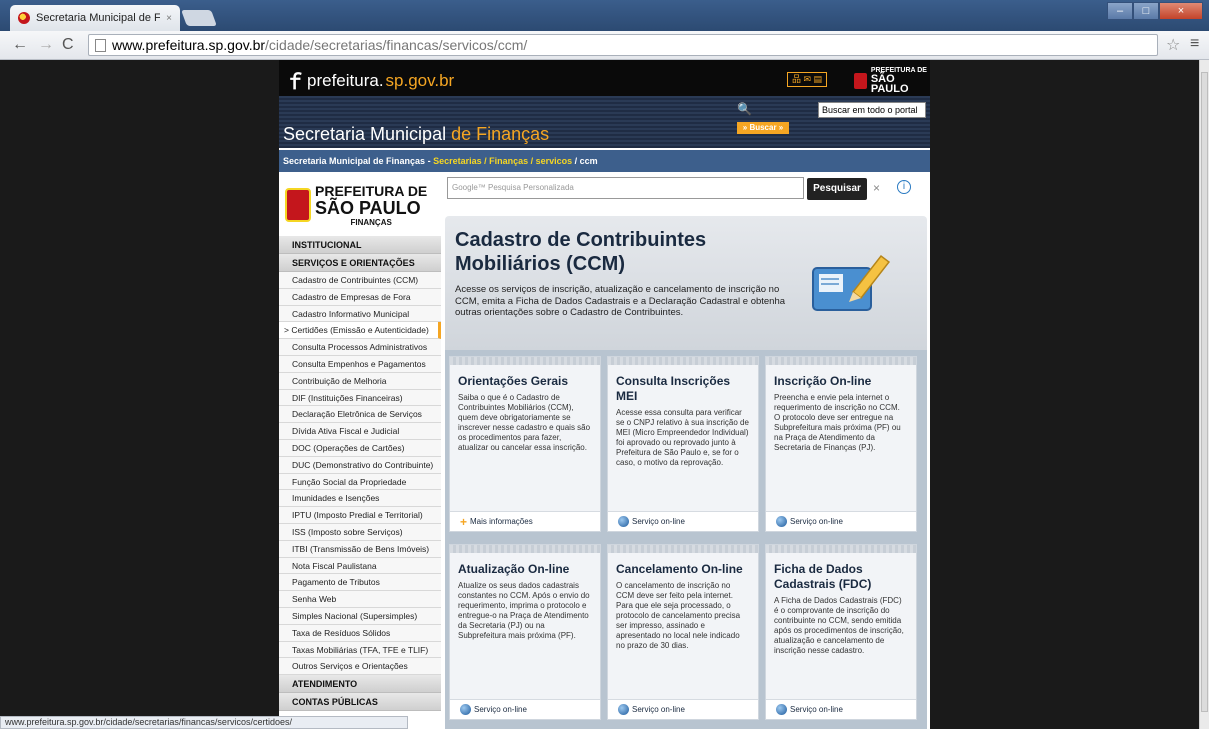 Image resolution: width=1209 pixels, height=729 pixels. I want to click on vertical-scrollbar, so click(1204, 394).